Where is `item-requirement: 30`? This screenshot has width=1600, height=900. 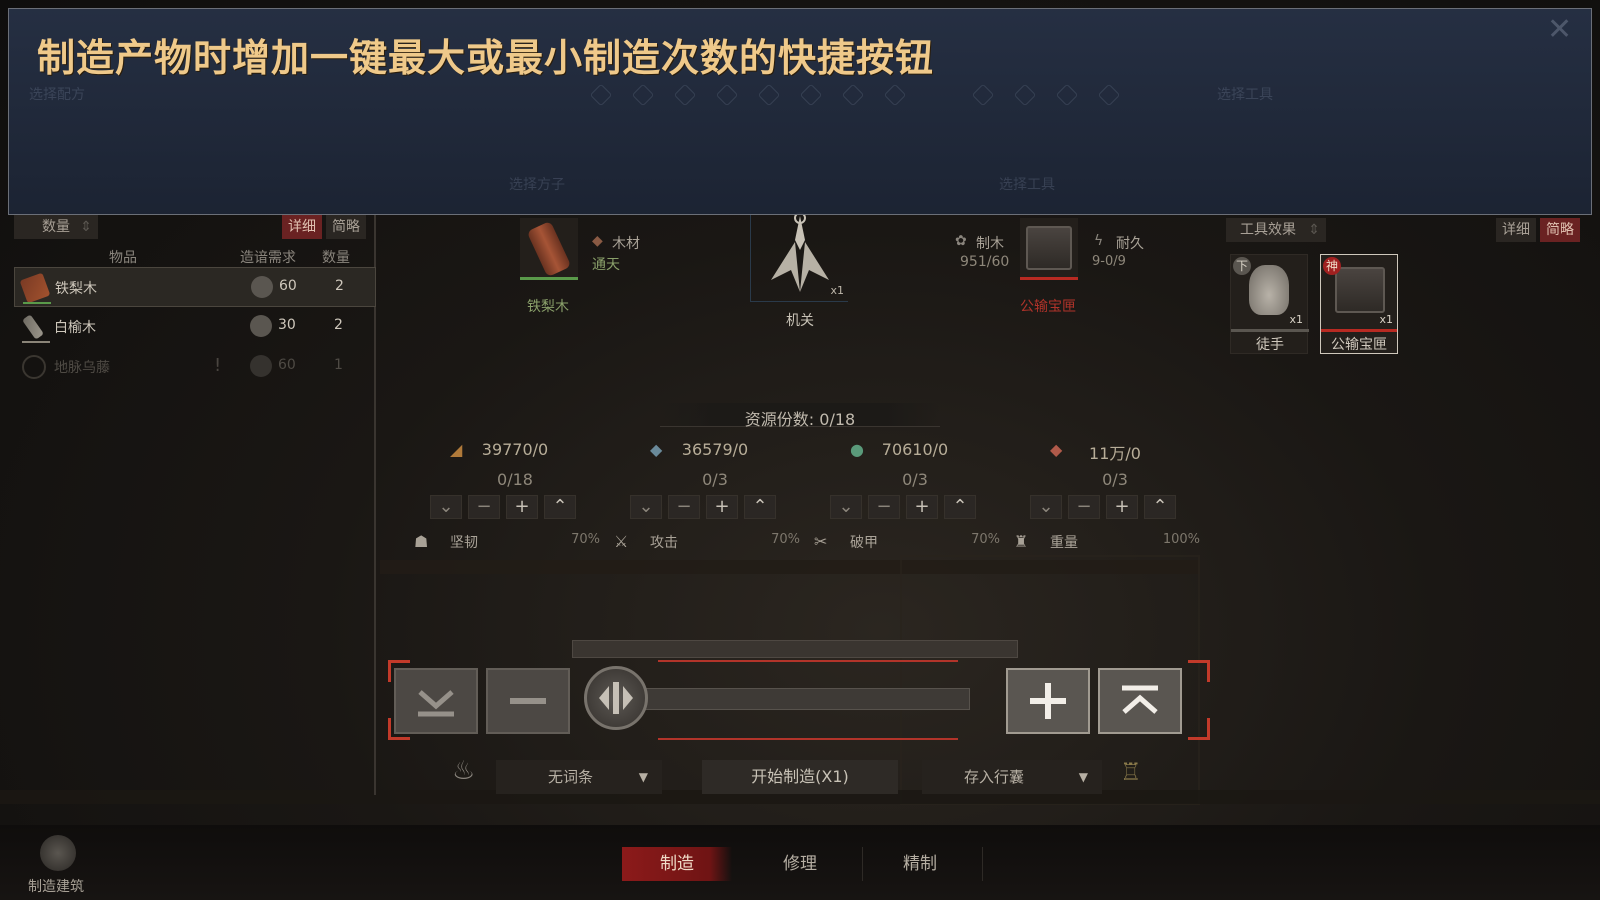 item-requirement: 30 is located at coordinates (287, 325).